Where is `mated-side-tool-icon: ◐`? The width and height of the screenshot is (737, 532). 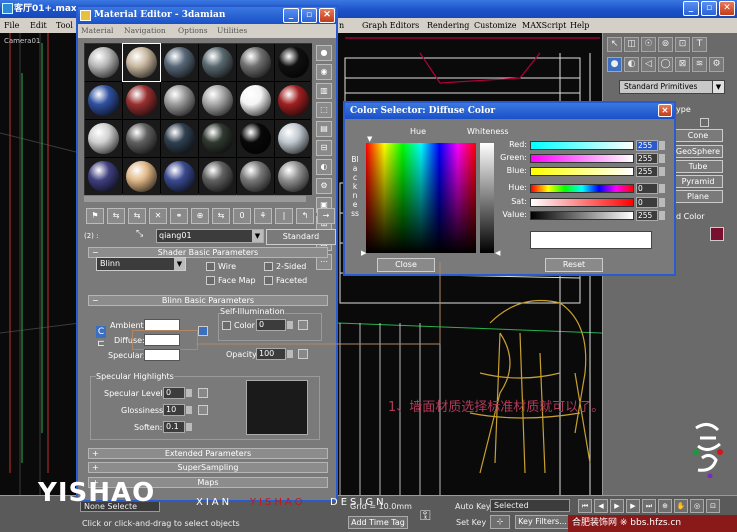 mated-side-tool-icon: ◐ is located at coordinates (324, 167).